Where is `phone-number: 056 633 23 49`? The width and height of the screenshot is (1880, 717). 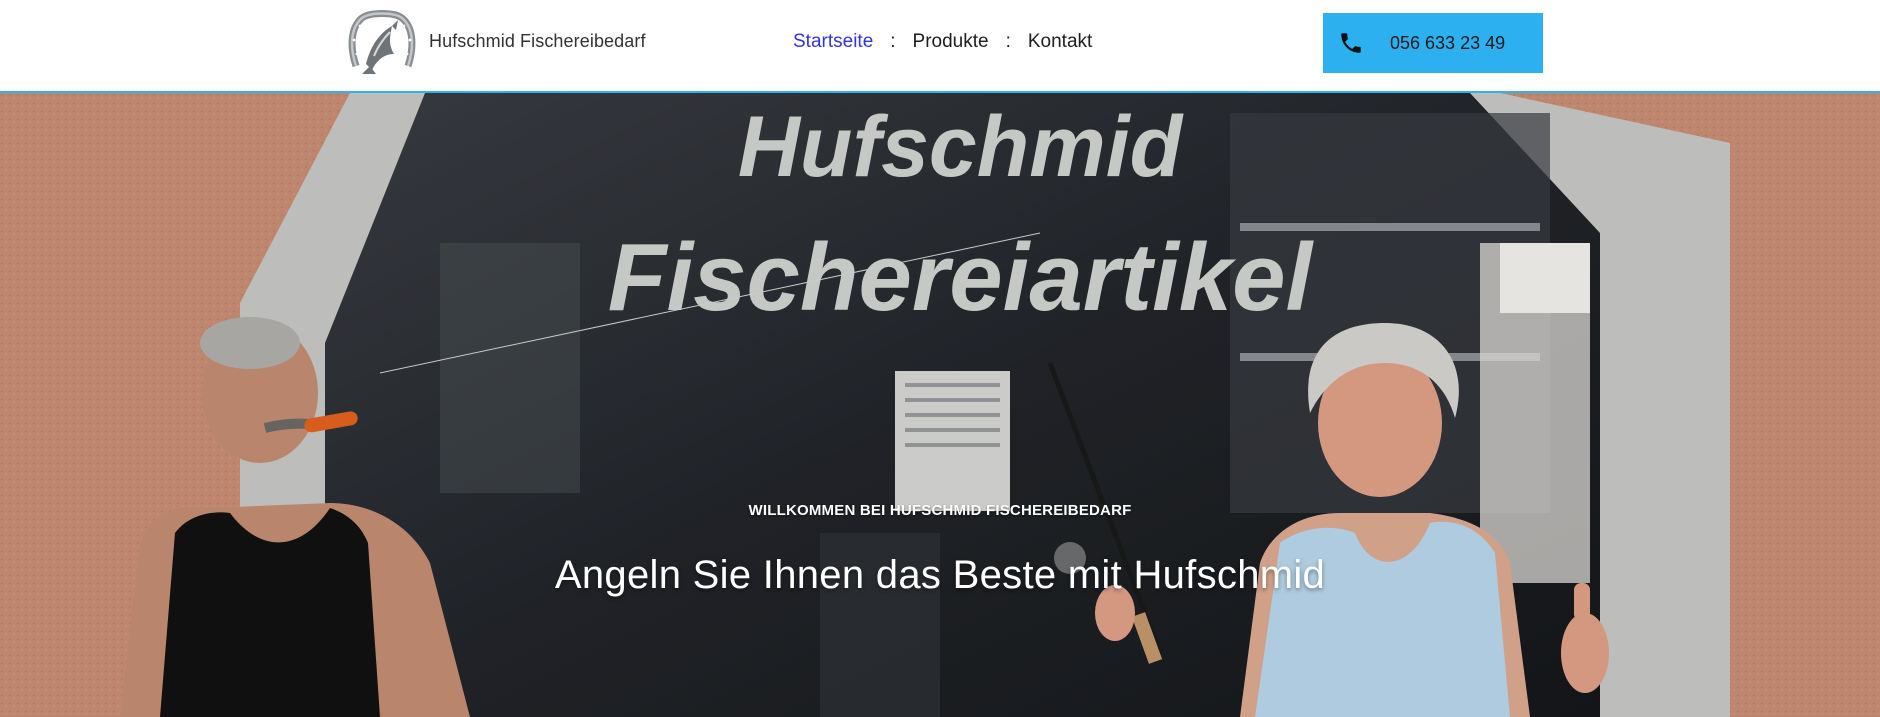 phone-number: 056 633 23 49 is located at coordinates (1448, 43).